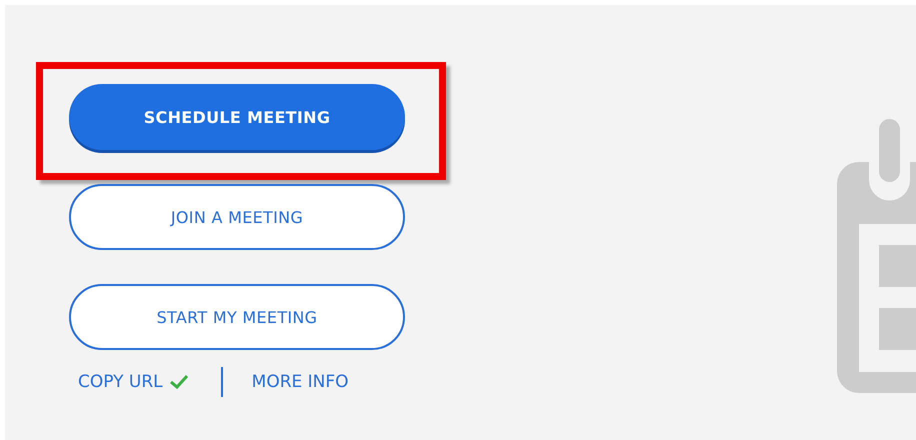  Describe the element at coordinates (237, 117) in the screenshot. I see `meeting-button: SCHEDULE MEETING` at that location.